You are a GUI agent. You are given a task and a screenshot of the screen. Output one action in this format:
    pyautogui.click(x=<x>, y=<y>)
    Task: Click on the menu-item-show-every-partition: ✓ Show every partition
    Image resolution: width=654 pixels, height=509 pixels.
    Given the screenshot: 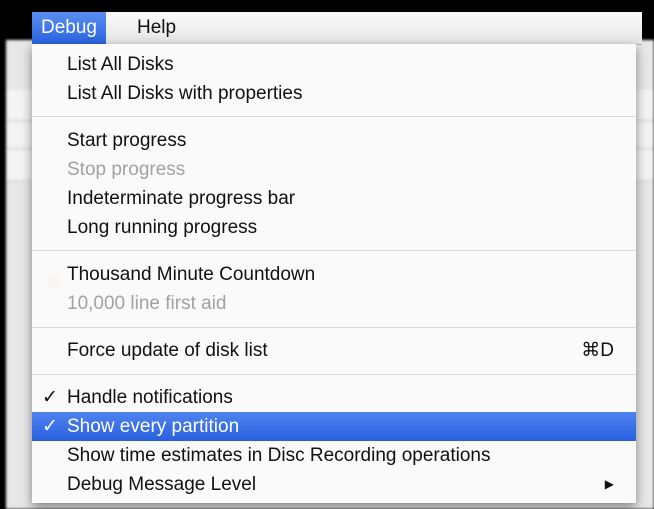 What is the action you would take?
    pyautogui.click(x=334, y=426)
    